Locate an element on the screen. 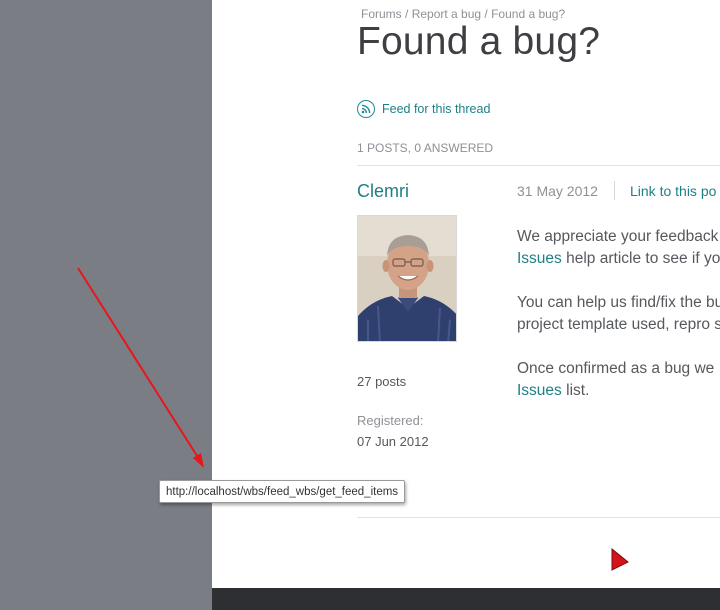 The image size is (720, 610). post-body-line: We appreciate your feedback is located at coordinates (618, 236).